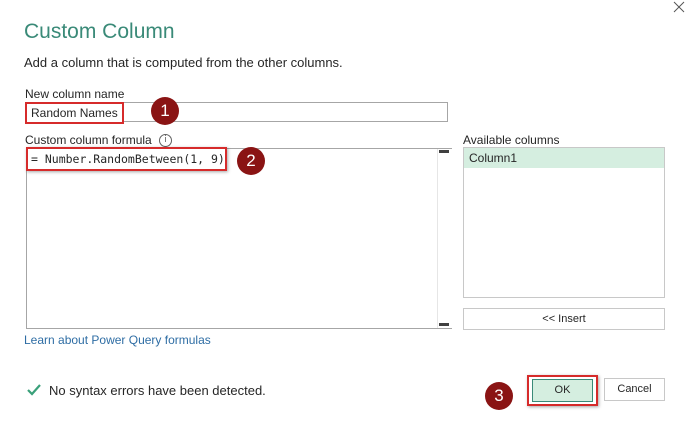  Describe the element at coordinates (444, 238) in the screenshot. I see `formula-scrollbar` at that location.